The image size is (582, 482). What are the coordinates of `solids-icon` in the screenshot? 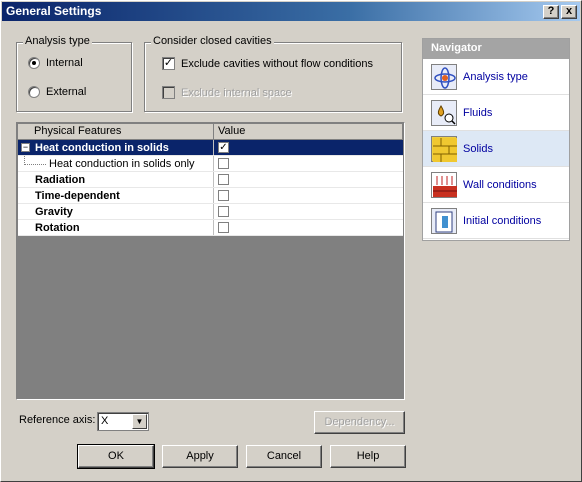 It's located at (444, 148).